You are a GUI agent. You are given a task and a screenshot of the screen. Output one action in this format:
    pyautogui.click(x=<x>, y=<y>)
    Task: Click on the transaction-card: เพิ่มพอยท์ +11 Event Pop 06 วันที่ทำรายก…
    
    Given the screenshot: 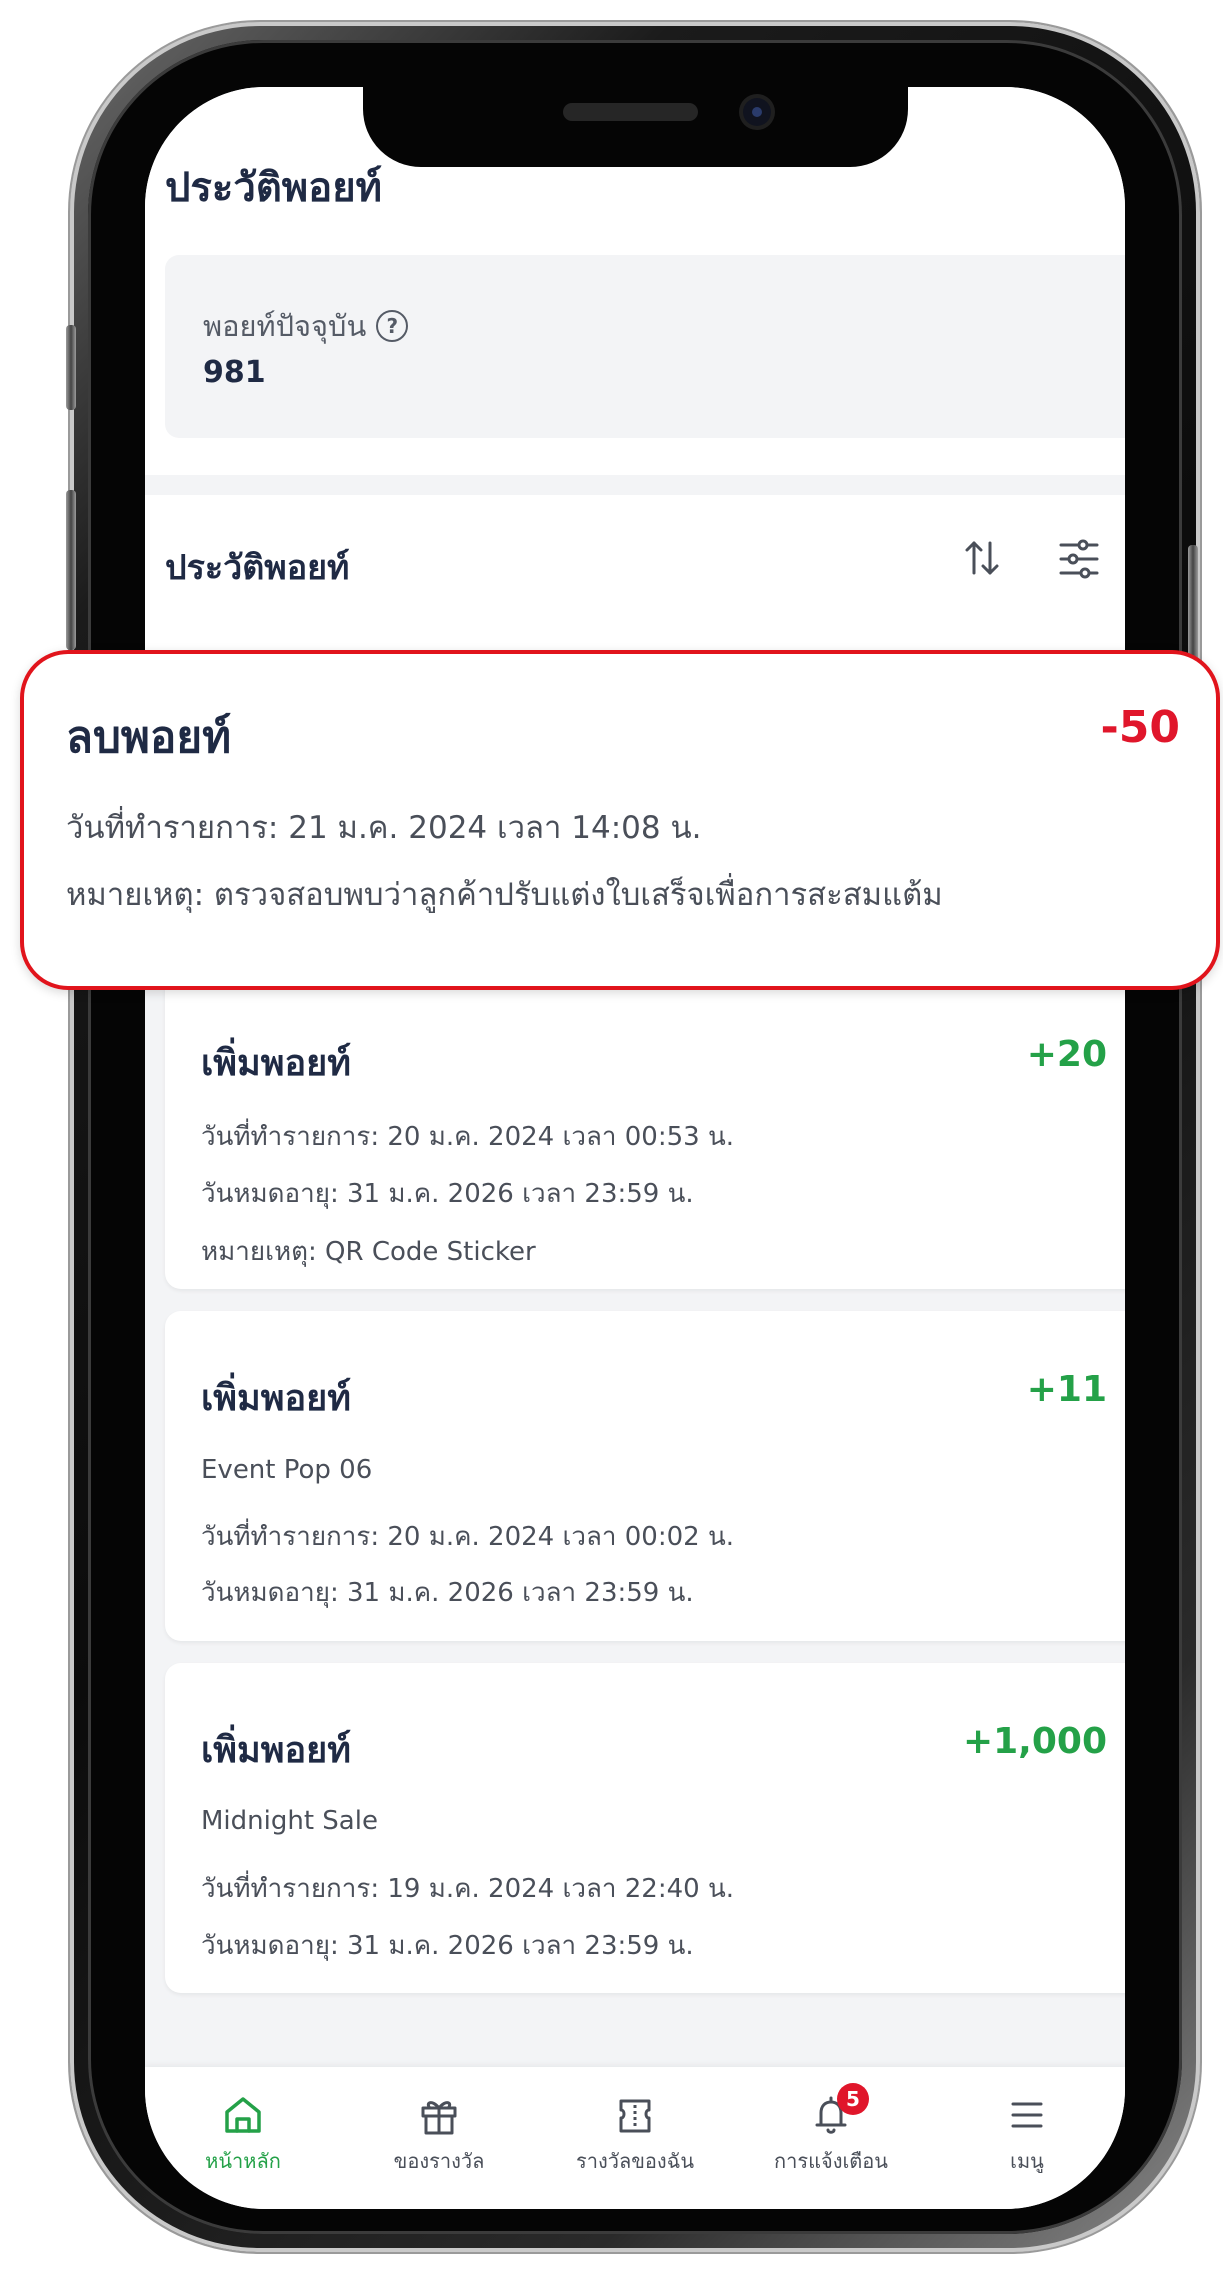 What is the action you would take?
    pyautogui.click(x=645, y=1476)
    